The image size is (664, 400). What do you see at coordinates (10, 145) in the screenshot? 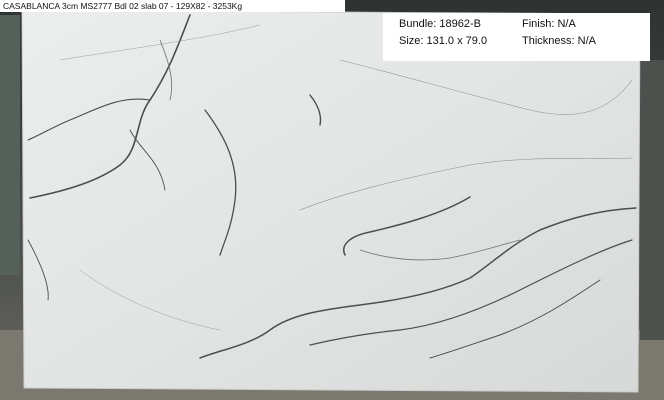
I see `left-rack` at bounding box center [10, 145].